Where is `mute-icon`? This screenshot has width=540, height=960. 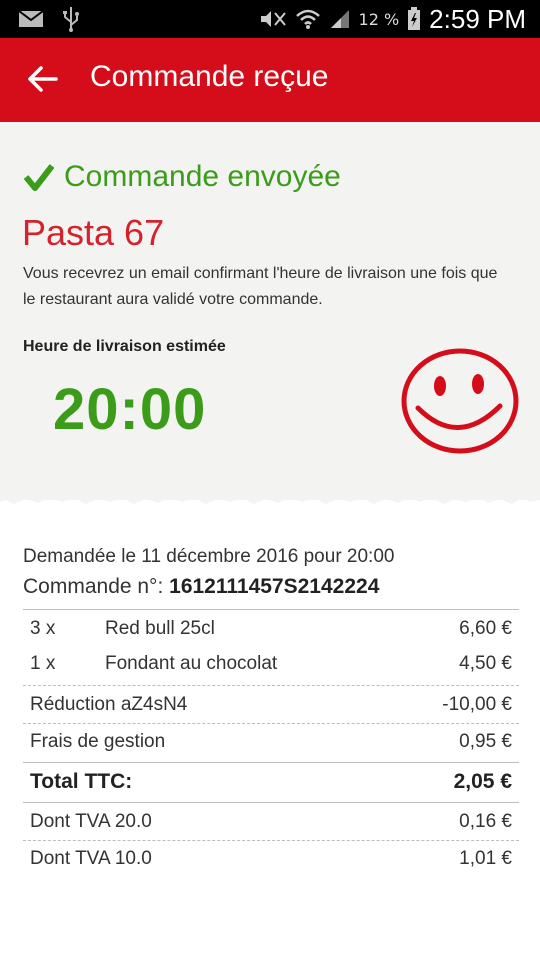 mute-icon is located at coordinates (273, 19).